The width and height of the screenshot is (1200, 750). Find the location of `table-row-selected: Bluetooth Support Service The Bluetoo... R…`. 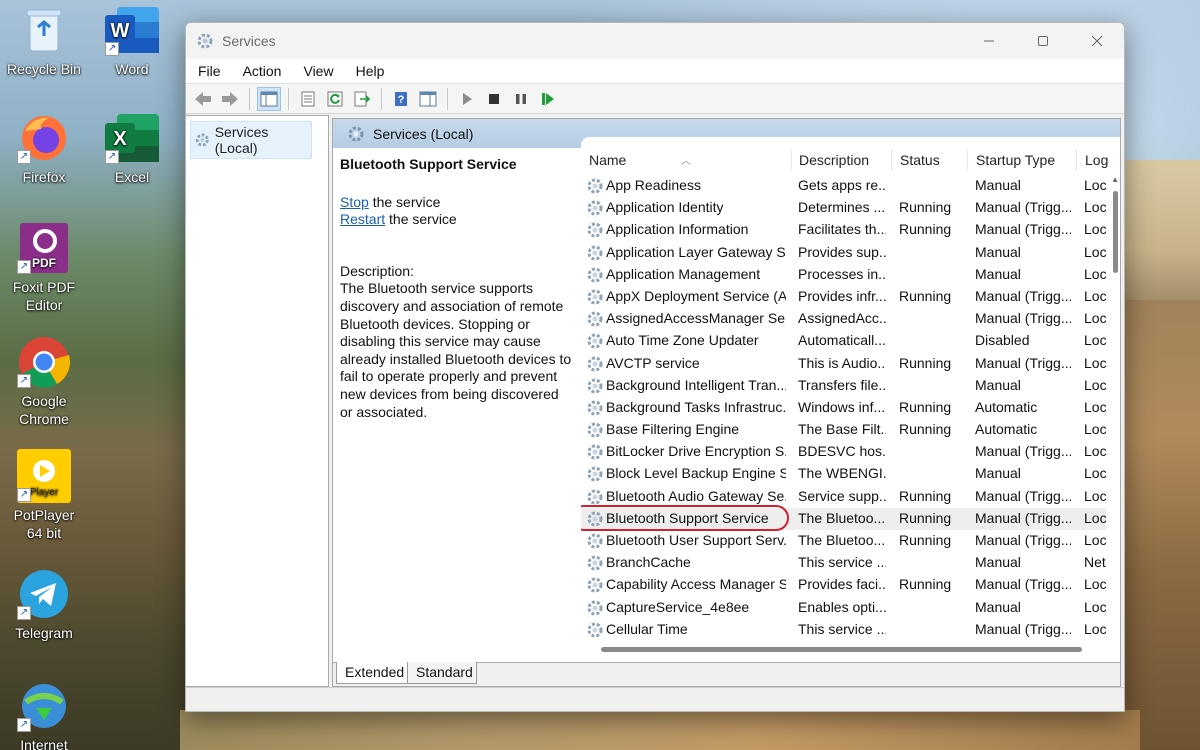

table-row-selected: Bluetooth Support Service The Bluetoo... R… is located at coordinates (844, 517).